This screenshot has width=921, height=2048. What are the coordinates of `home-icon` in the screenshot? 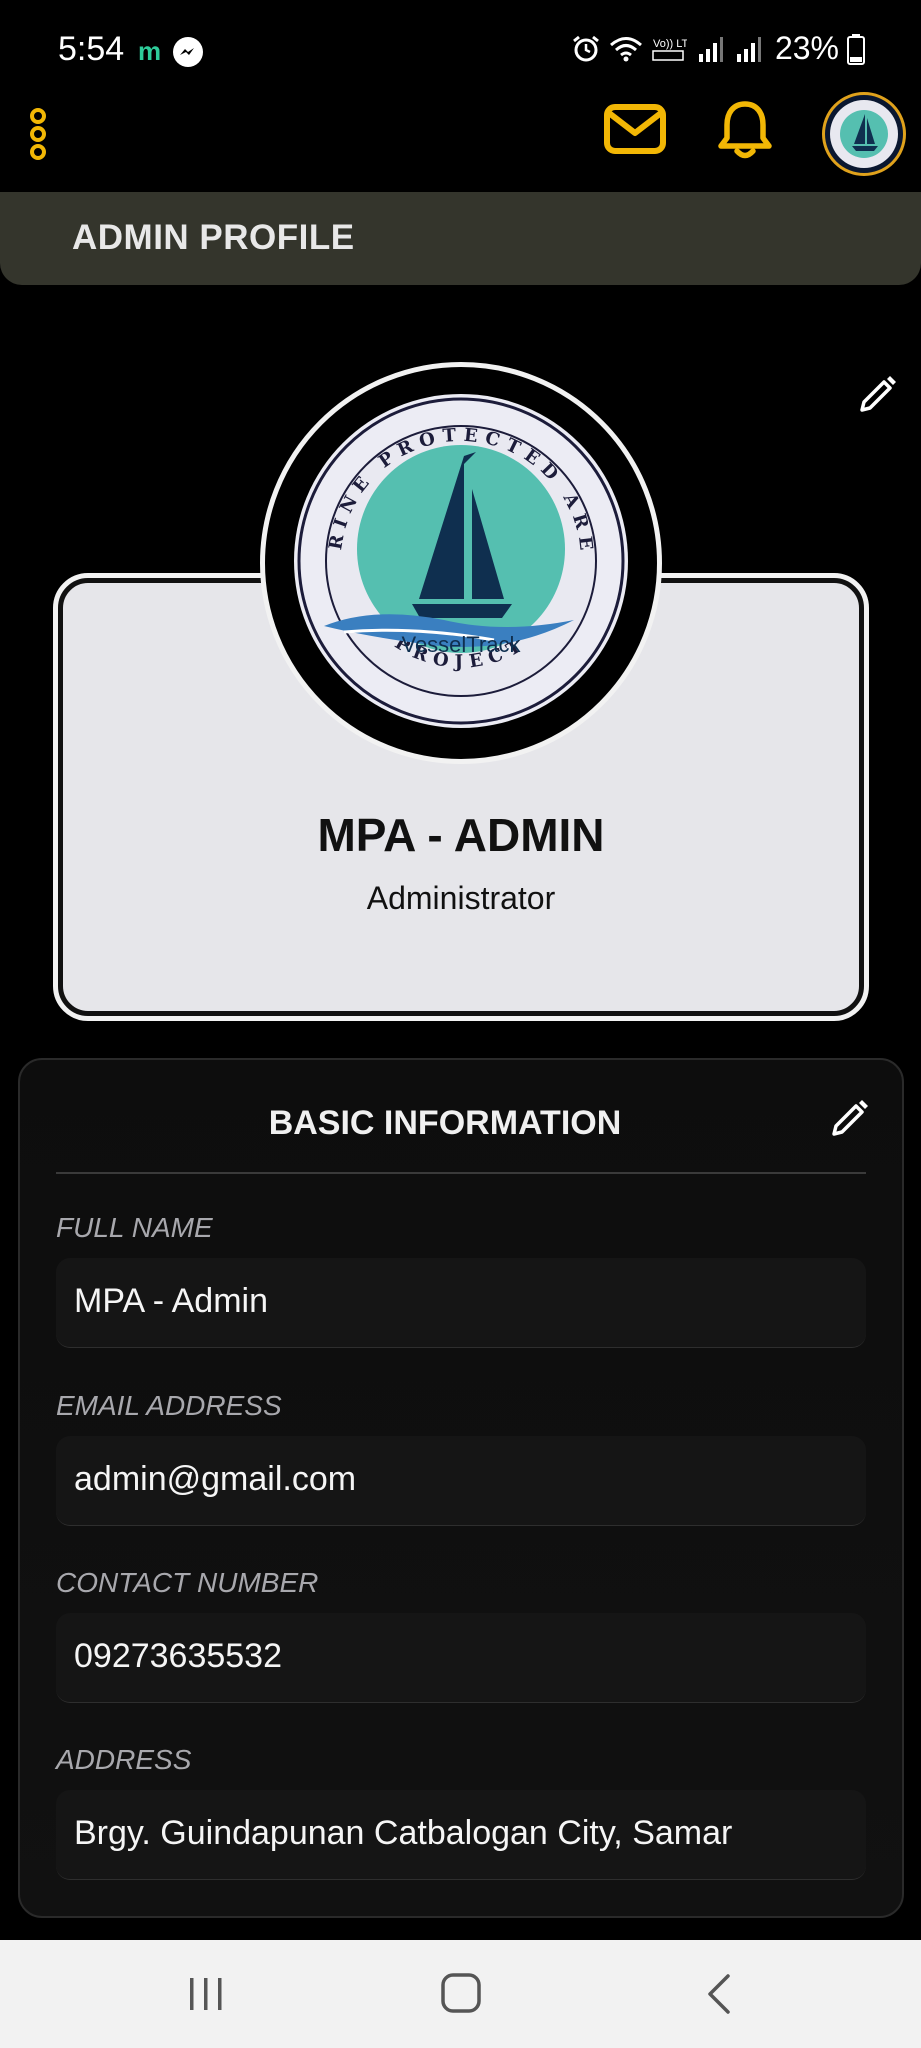 It's located at (461, 1993).